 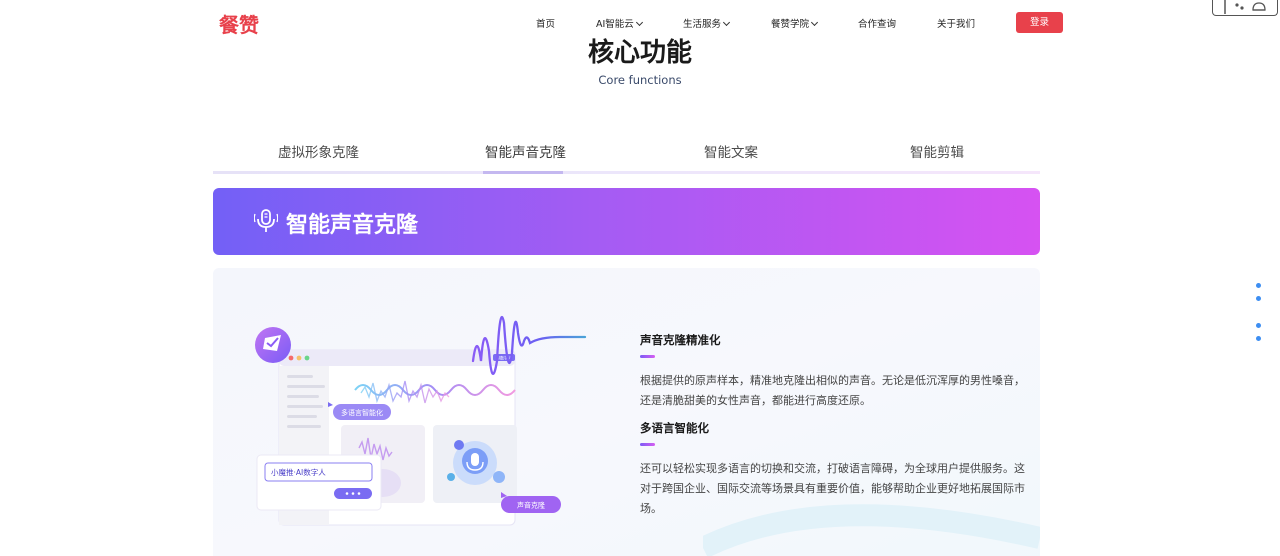 What do you see at coordinates (651, 508) in the screenshot?
I see `feature-description-line: 场。` at bounding box center [651, 508].